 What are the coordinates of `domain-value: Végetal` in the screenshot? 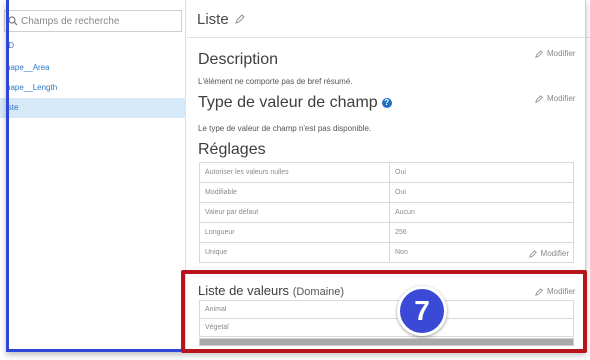 It's located at (386, 327).